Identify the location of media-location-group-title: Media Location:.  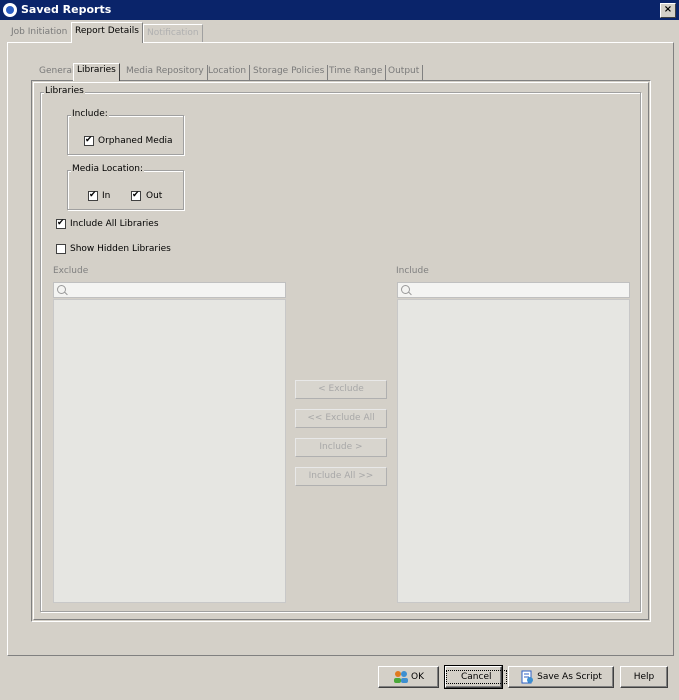
(107, 169).